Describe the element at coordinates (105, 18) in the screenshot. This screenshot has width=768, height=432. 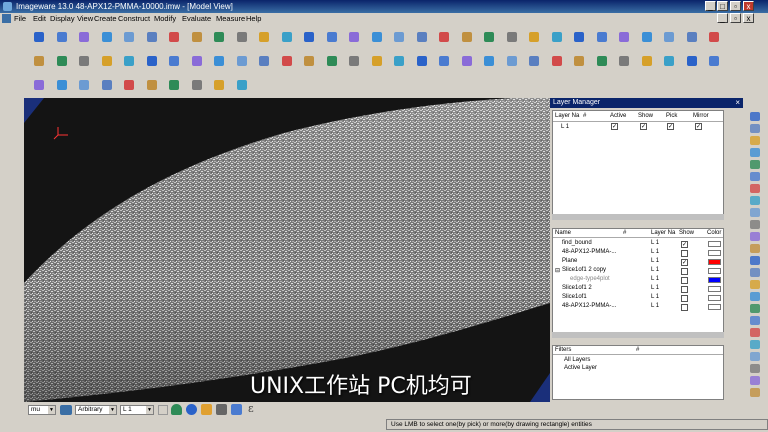
I see `menu-create: Create` at that location.